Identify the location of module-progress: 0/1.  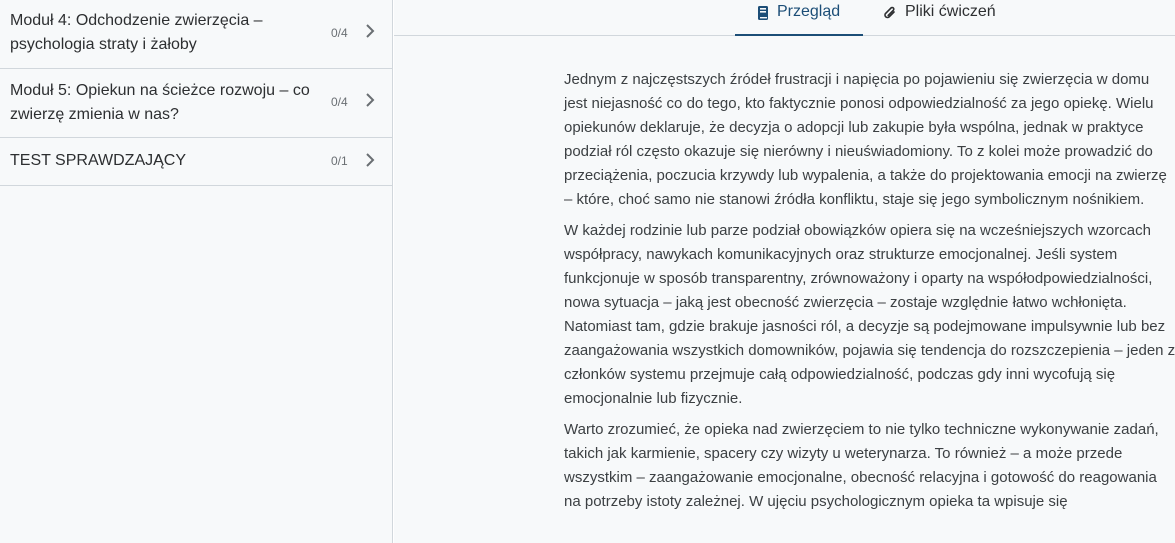
(339, 161).